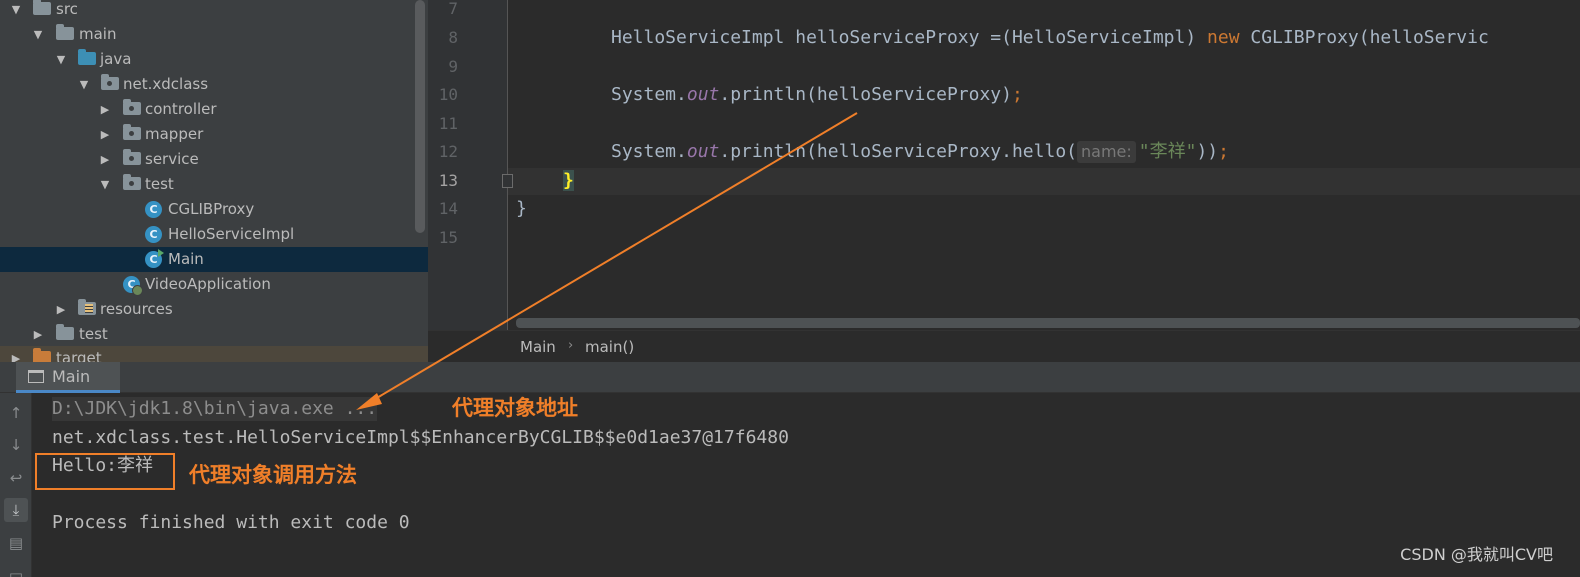 The height and width of the screenshot is (577, 1580). Describe the element at coordinates (448, 180) in the screenshot. I see `current-line-number: 13` at that location.